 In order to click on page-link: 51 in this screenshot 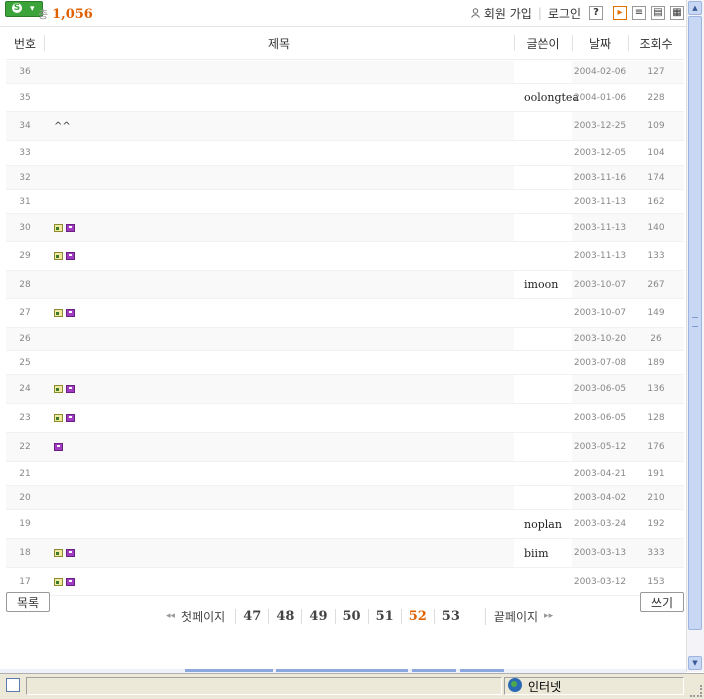, I will do `click(384, 616)`.